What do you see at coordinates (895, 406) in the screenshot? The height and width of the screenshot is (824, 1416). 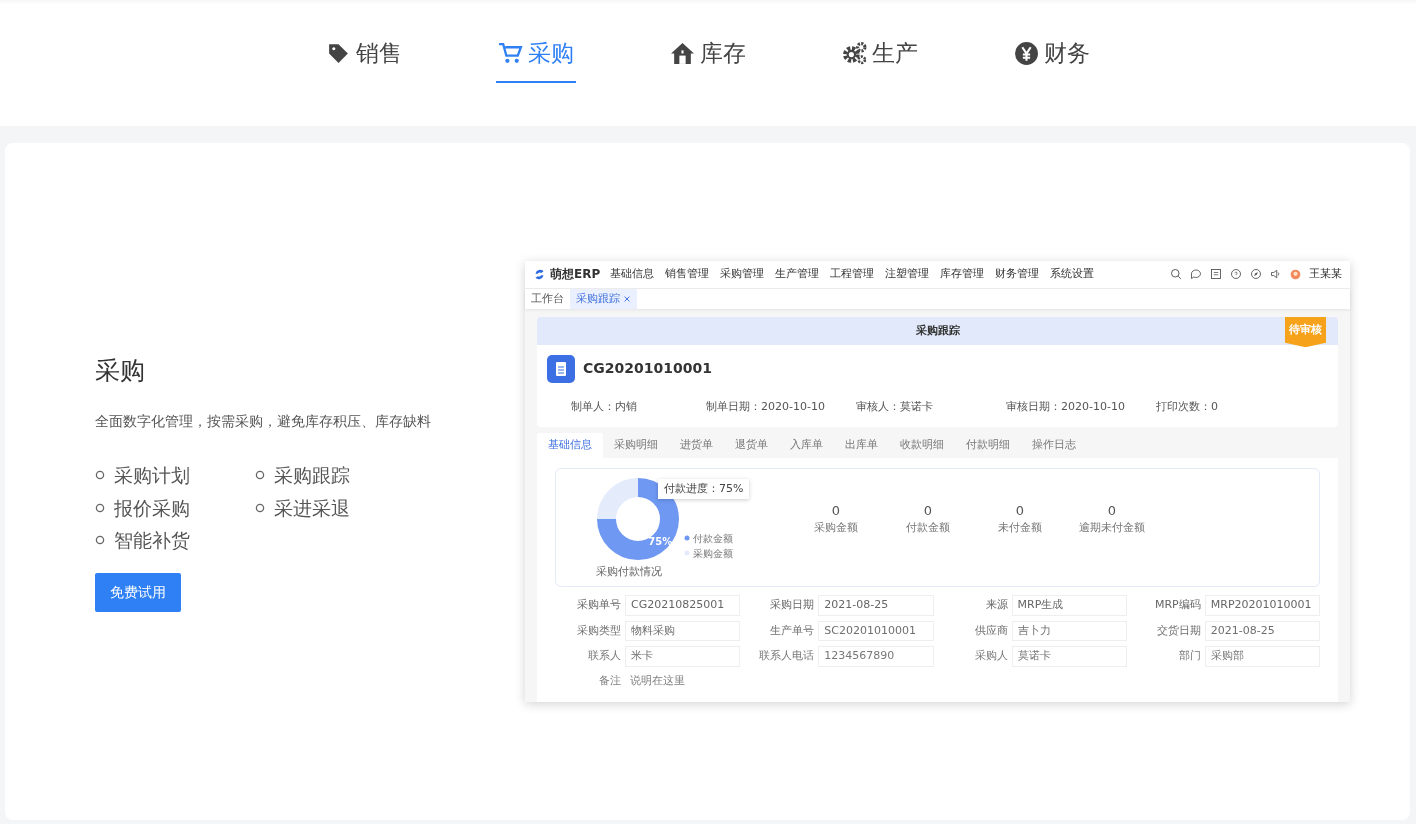 I see `meta-text: 审核人：莫诺卡` at bounding box center [895, 406].